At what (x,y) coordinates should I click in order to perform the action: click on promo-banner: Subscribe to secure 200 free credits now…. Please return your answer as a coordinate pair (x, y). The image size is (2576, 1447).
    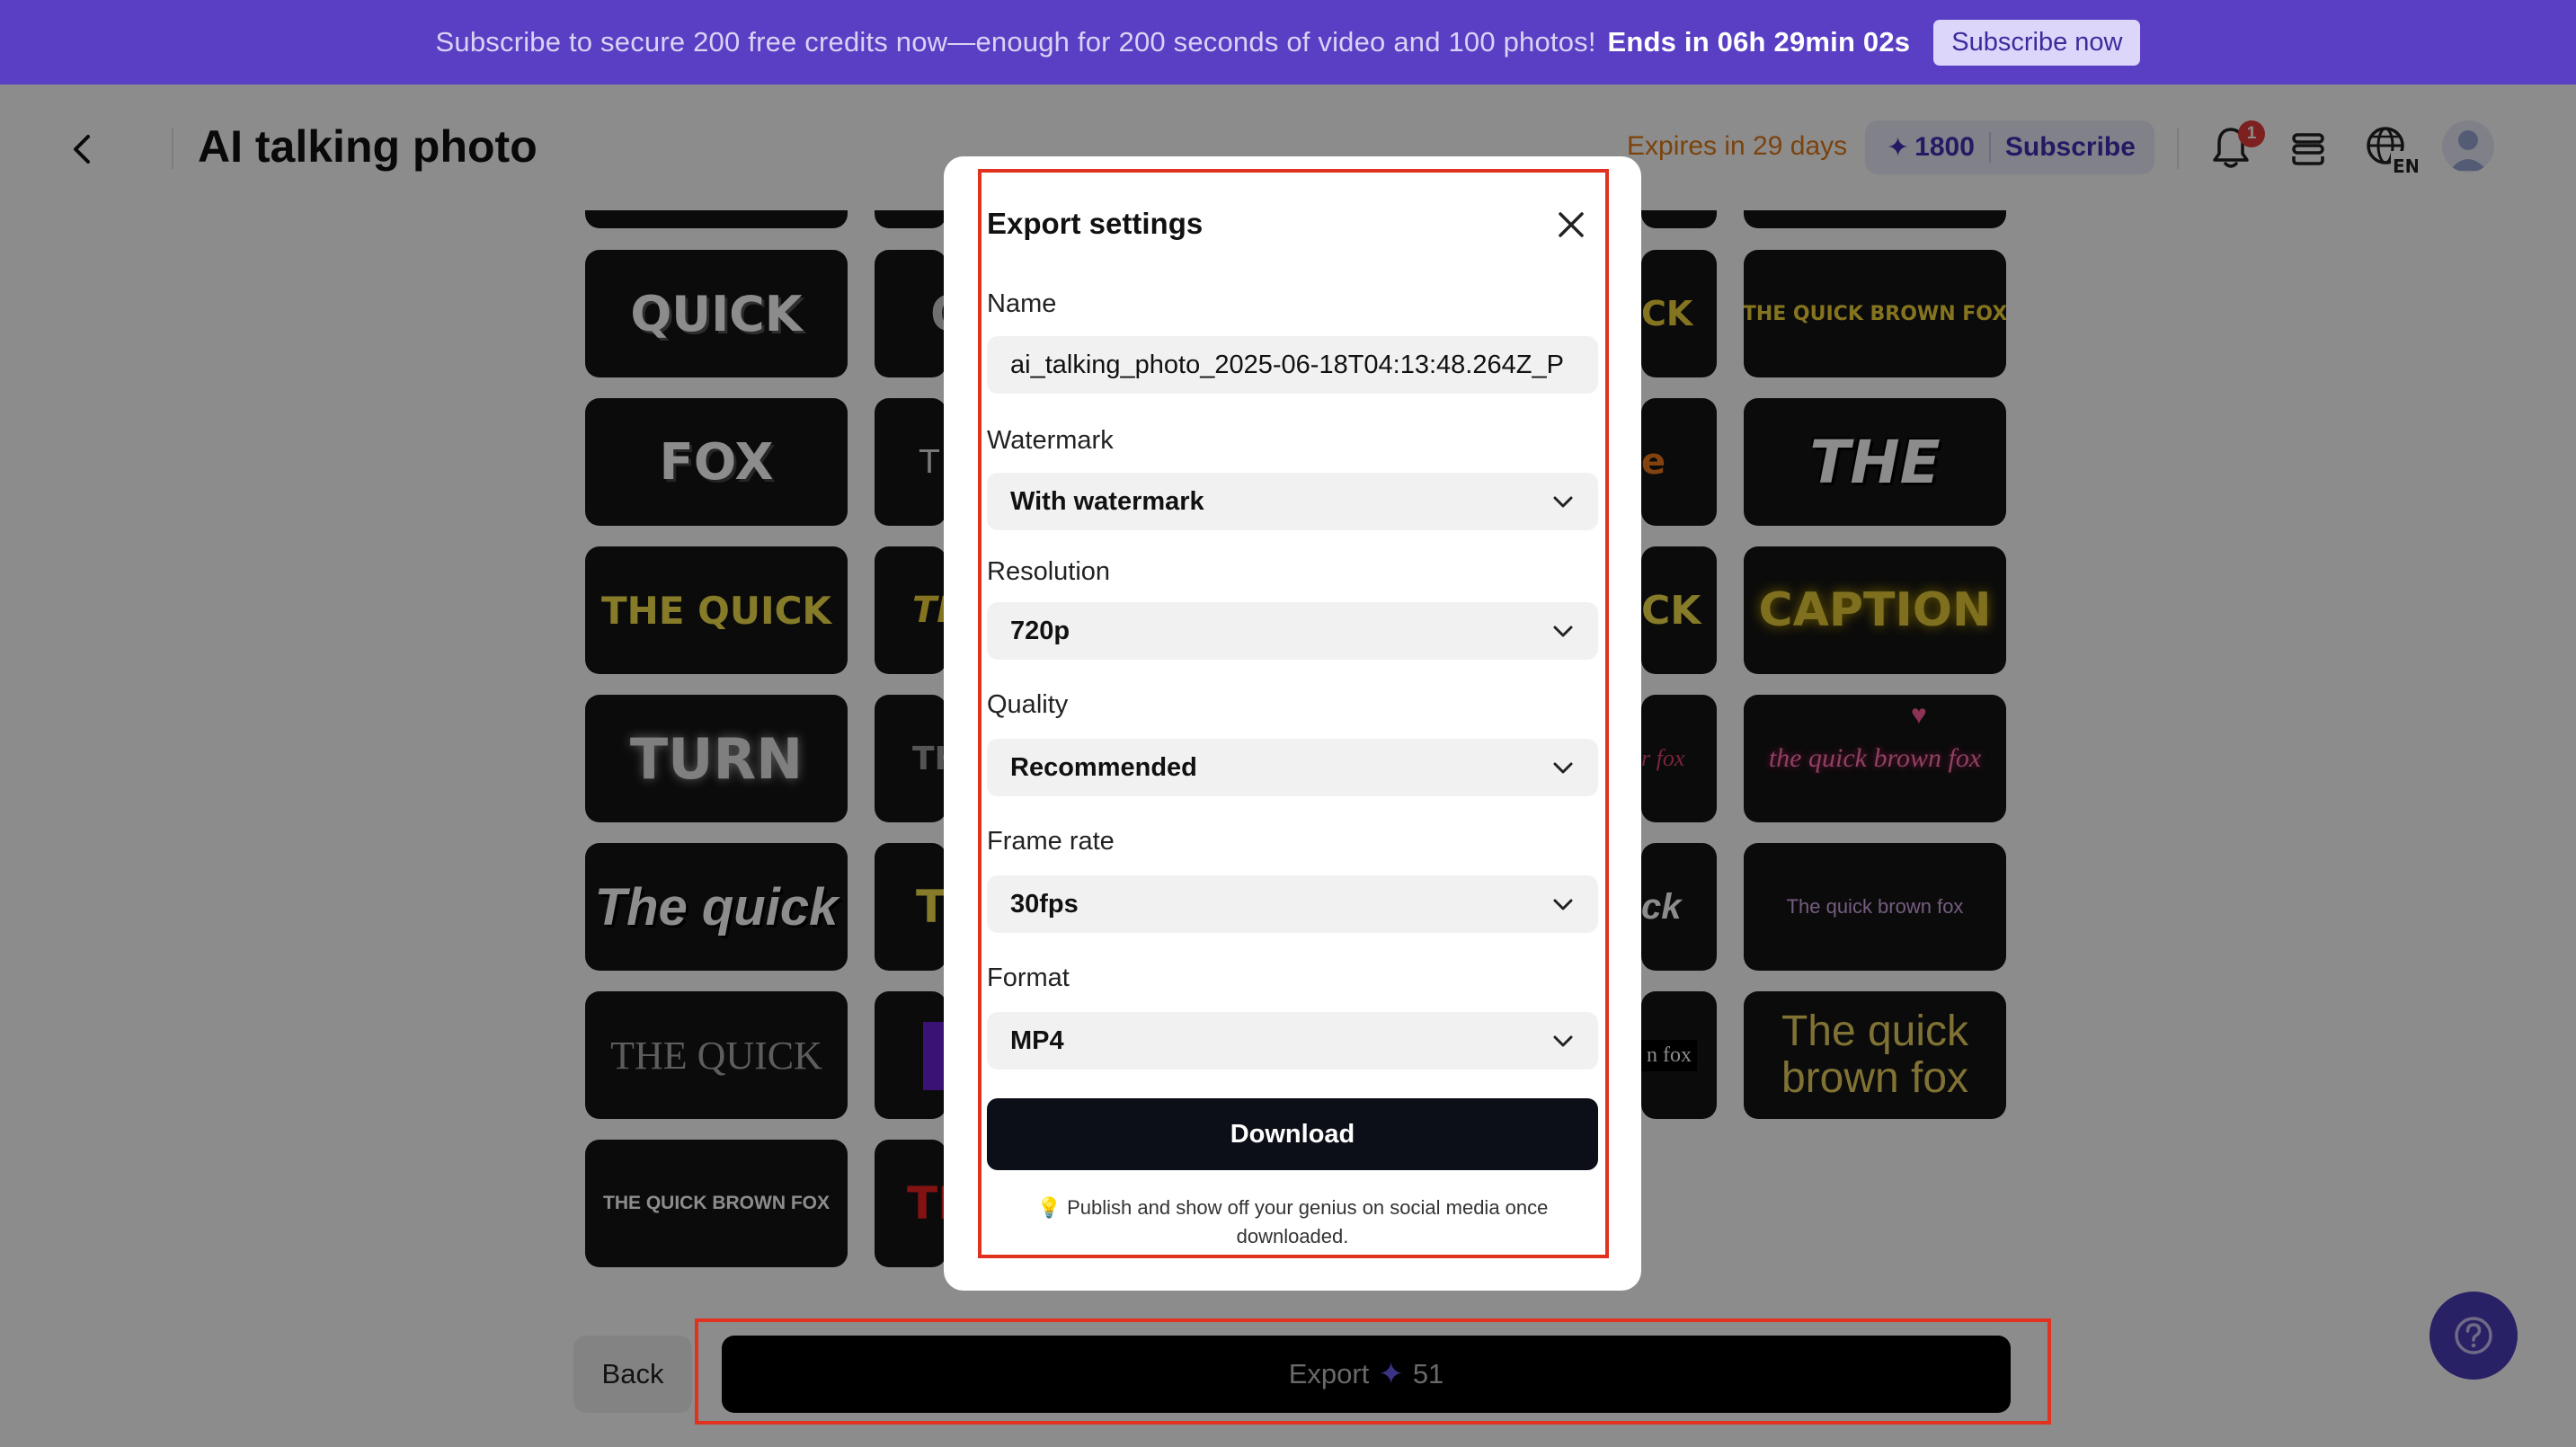
    Looking at the image, I should click on (1288, 42).